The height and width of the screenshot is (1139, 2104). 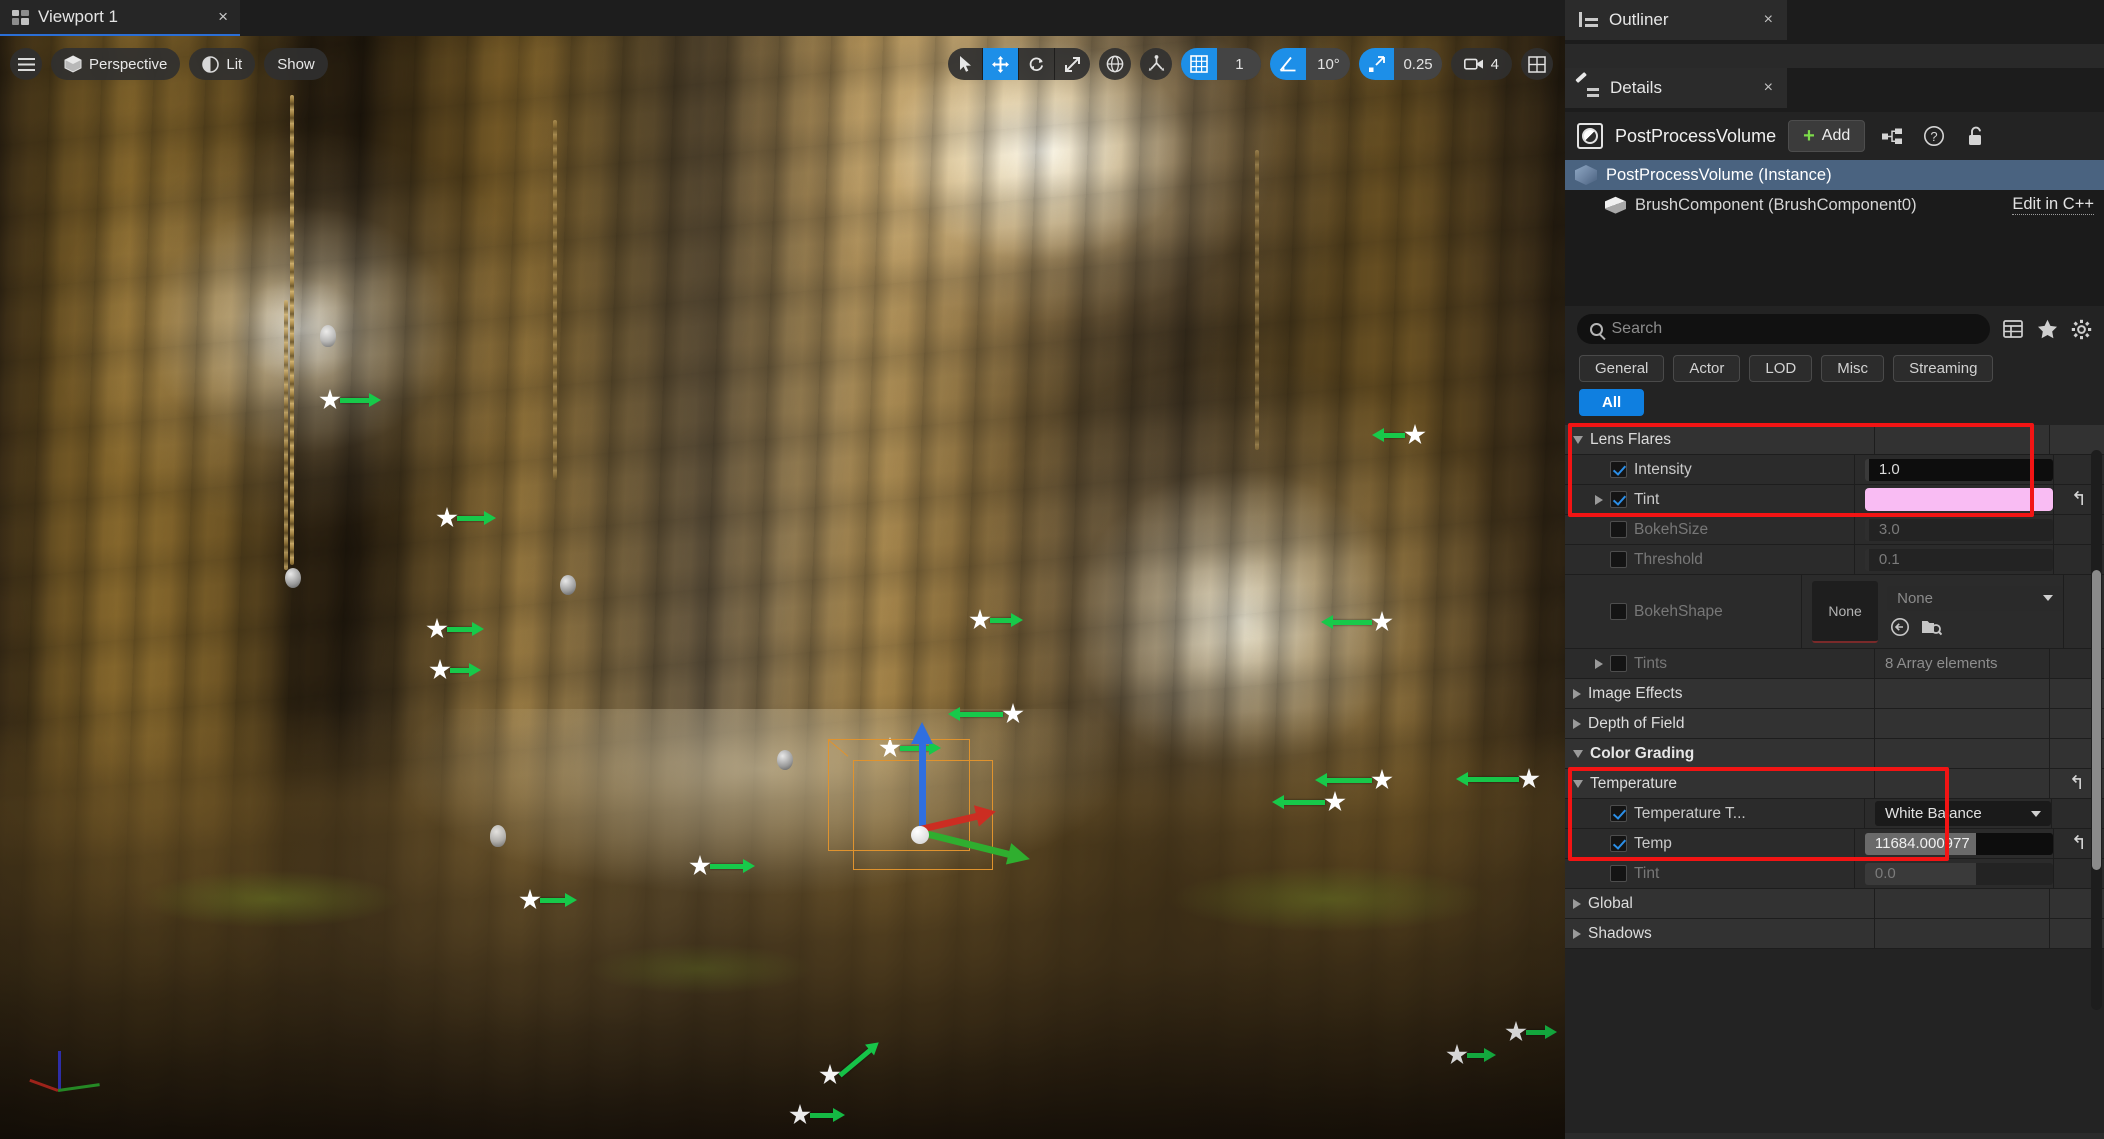 I want to click on bokehshape-checkbox, so click(x=1618, y=611).